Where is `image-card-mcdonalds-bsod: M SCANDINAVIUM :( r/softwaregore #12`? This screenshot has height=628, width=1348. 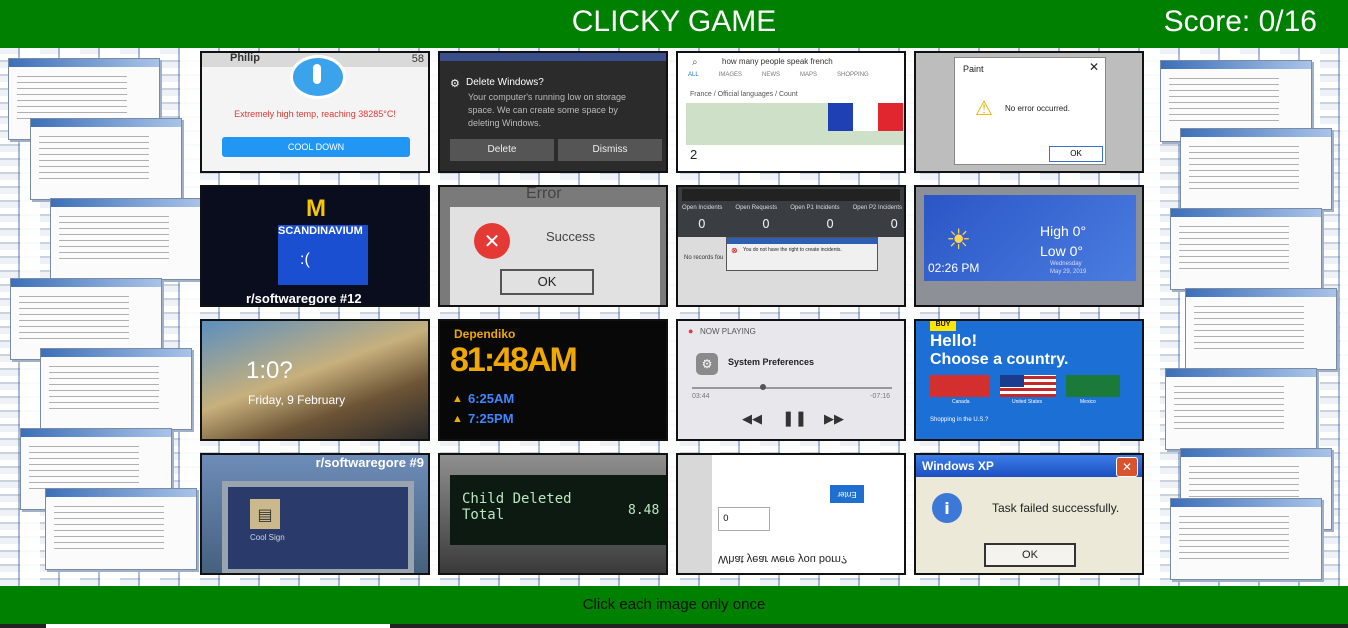
image-card-mcdonalds-bsod: M SCANDINAVIUM :( r/softwaregore #12 is located at coordinates (315, 246).